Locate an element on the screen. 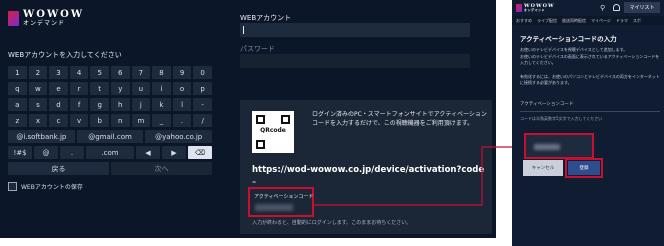 This screenshot has height=246, width=664. keyboard-row-numbers: 1234567890 is located at coordinates (110, 72).